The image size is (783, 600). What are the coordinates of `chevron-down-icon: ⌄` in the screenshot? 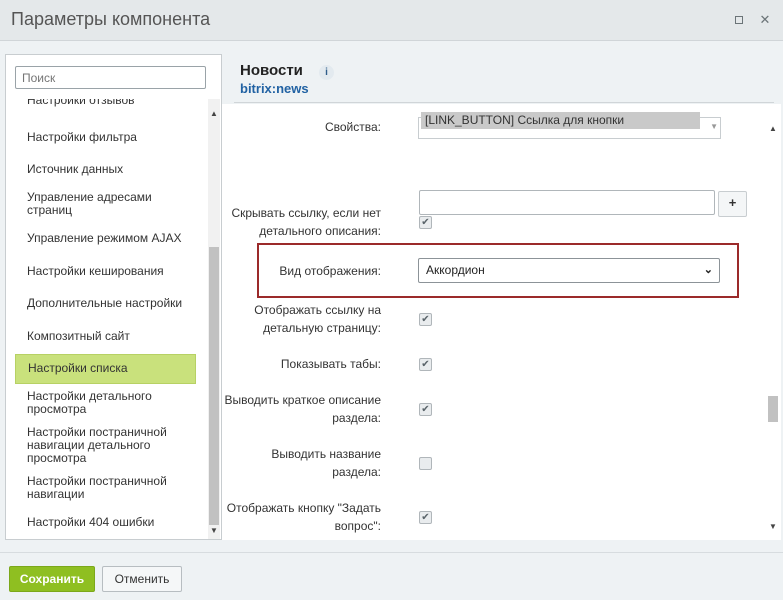 It's located at (708, 270).